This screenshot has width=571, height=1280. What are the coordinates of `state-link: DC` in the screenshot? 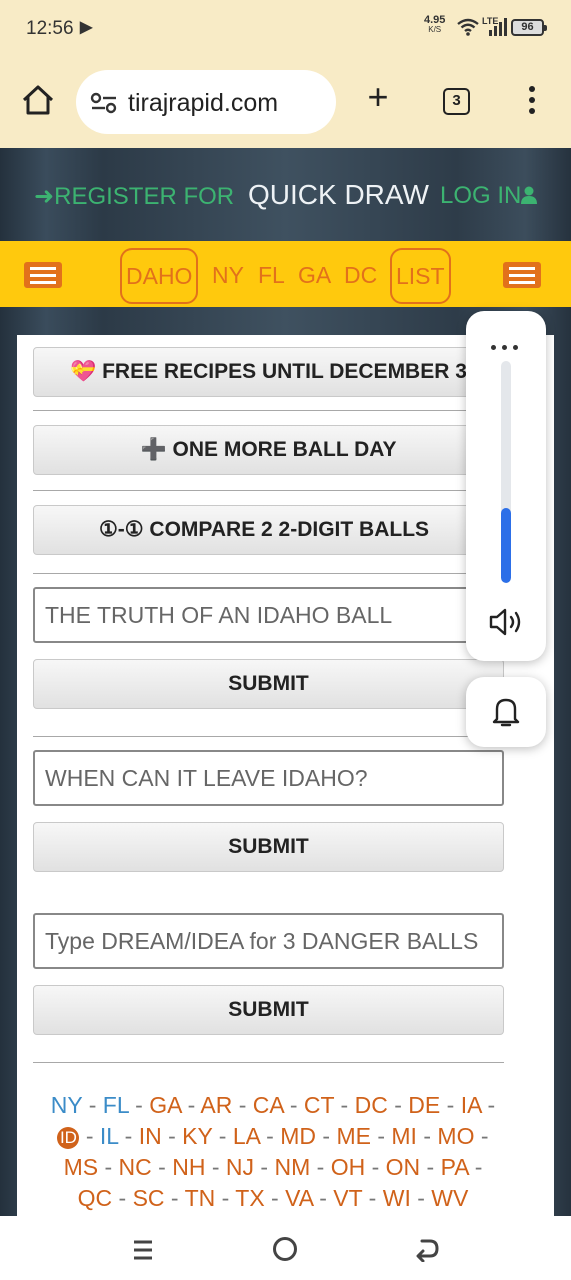 It's located at (371, 1105).